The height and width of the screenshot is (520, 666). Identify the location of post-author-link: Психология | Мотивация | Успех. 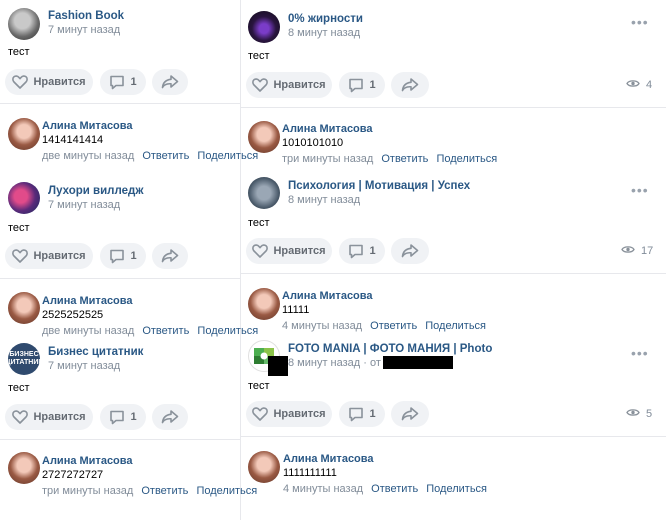
(379, 186).